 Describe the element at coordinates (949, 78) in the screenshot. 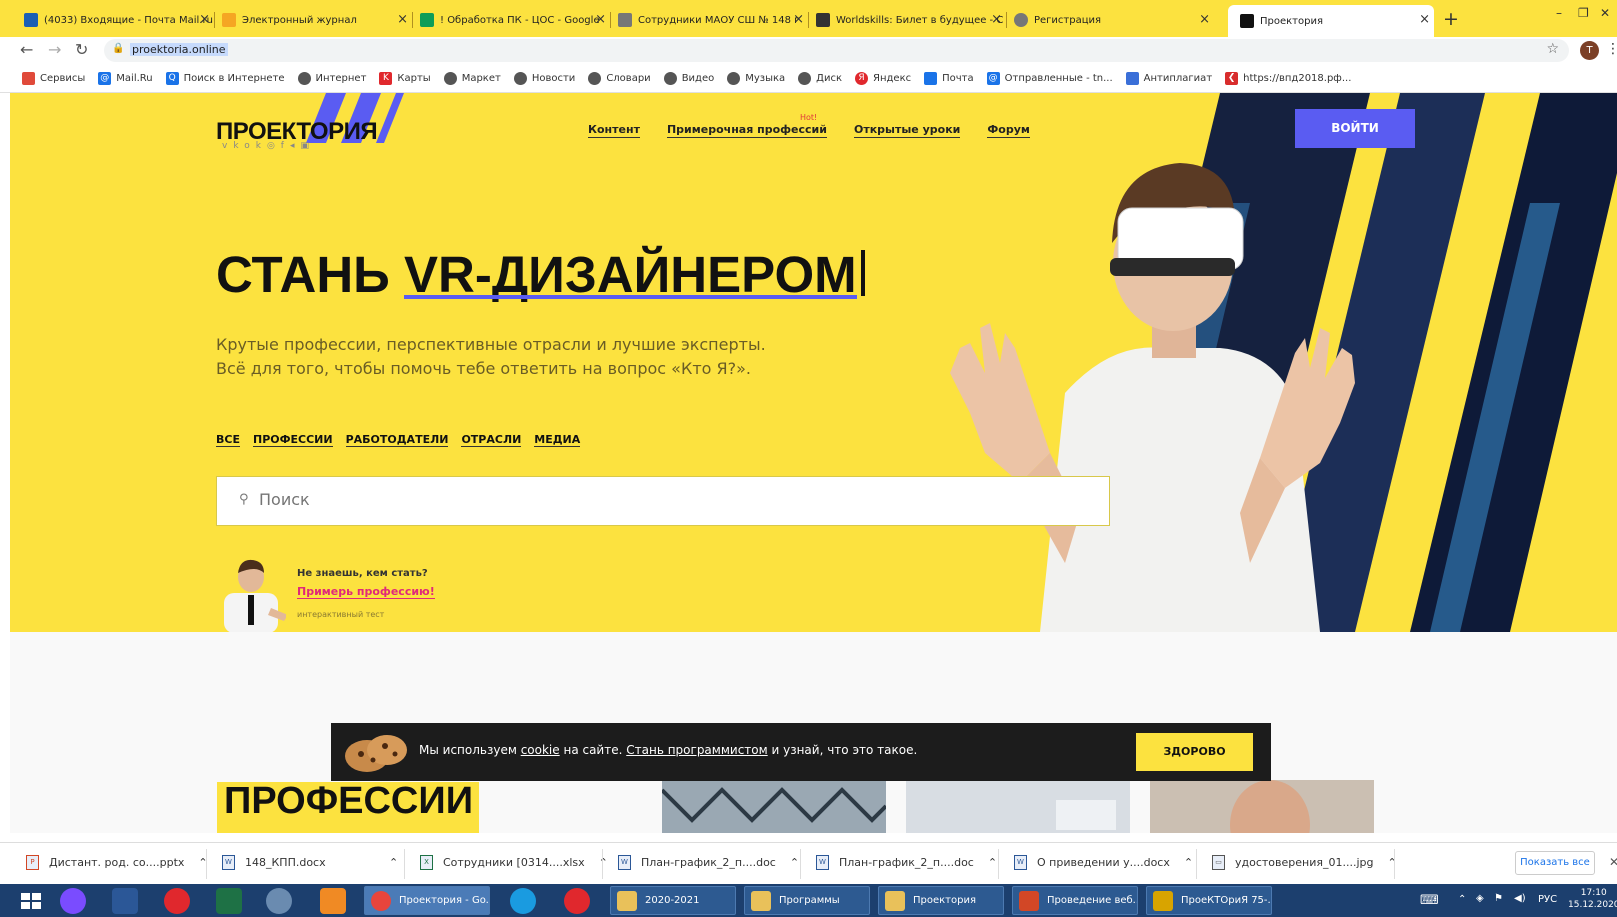

I see `bookmark-item: Почта` at that location.